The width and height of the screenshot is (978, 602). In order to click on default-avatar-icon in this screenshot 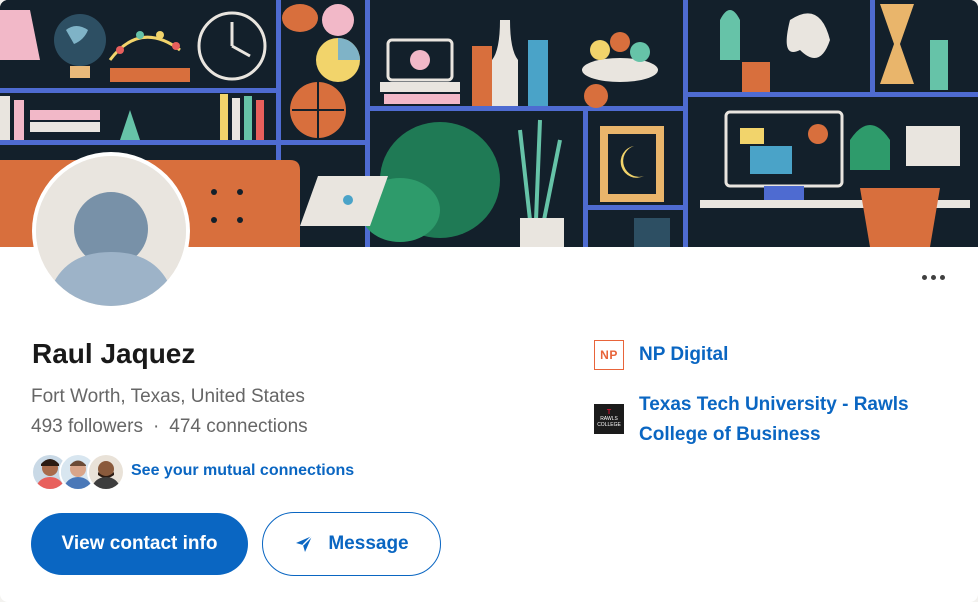, I will do `click(111, 231)`.